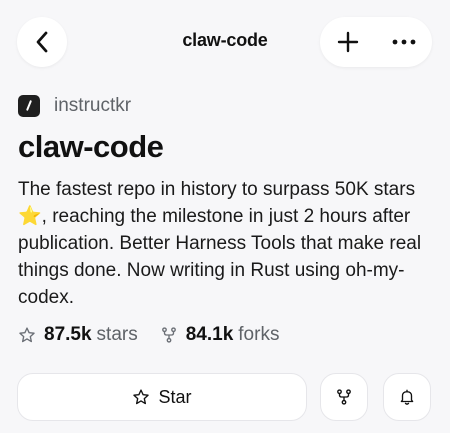  What do you see at coordinates (91, 146) in the screenshot?
I see `repo-name: claw-code` at bounding box center [91, 146].